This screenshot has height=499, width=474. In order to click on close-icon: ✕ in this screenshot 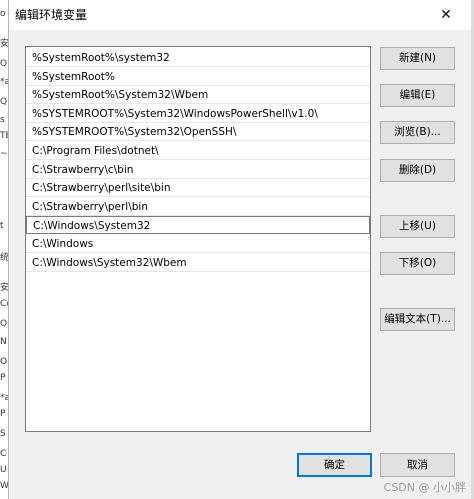, I will do `click(446, 15)`.